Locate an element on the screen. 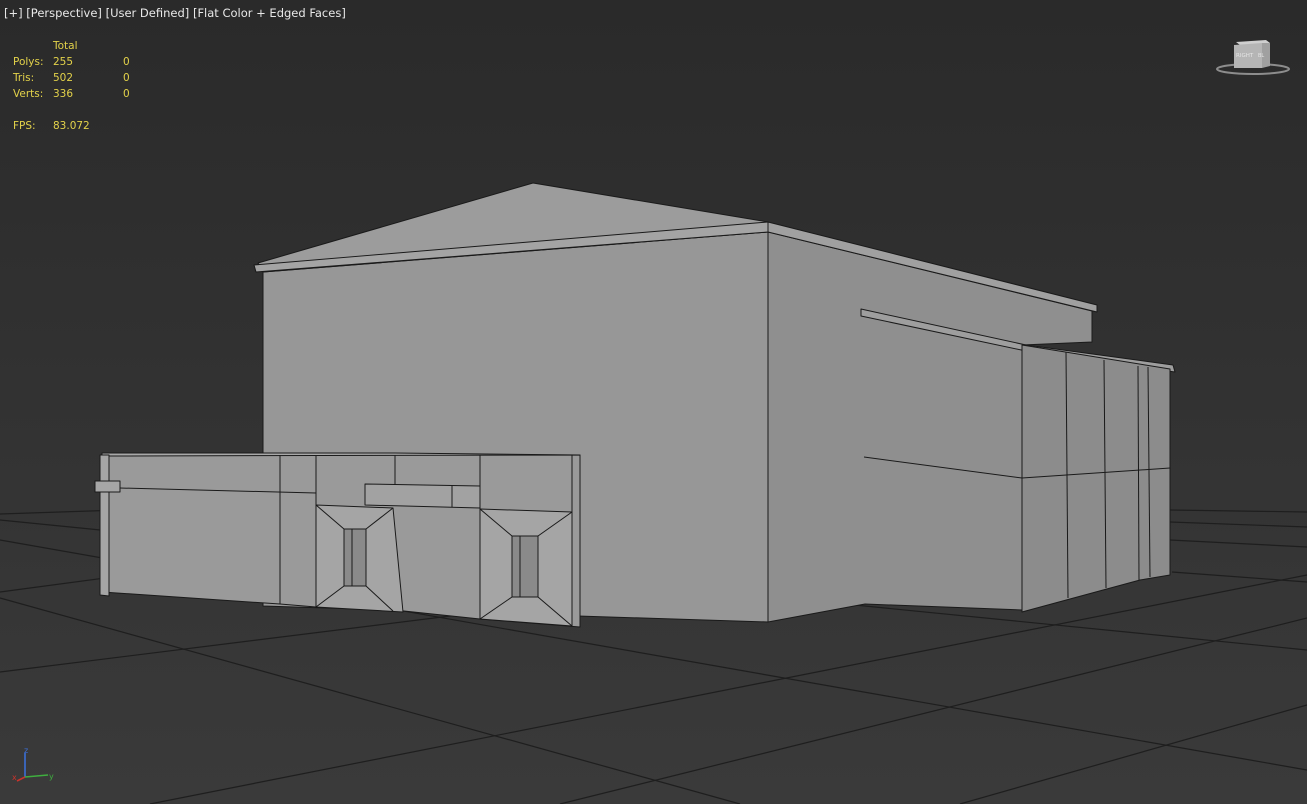 The height and width of the screenshot is (804, 1307). viewport-shading-menu: User Defined is located at coordinates (147, 13).